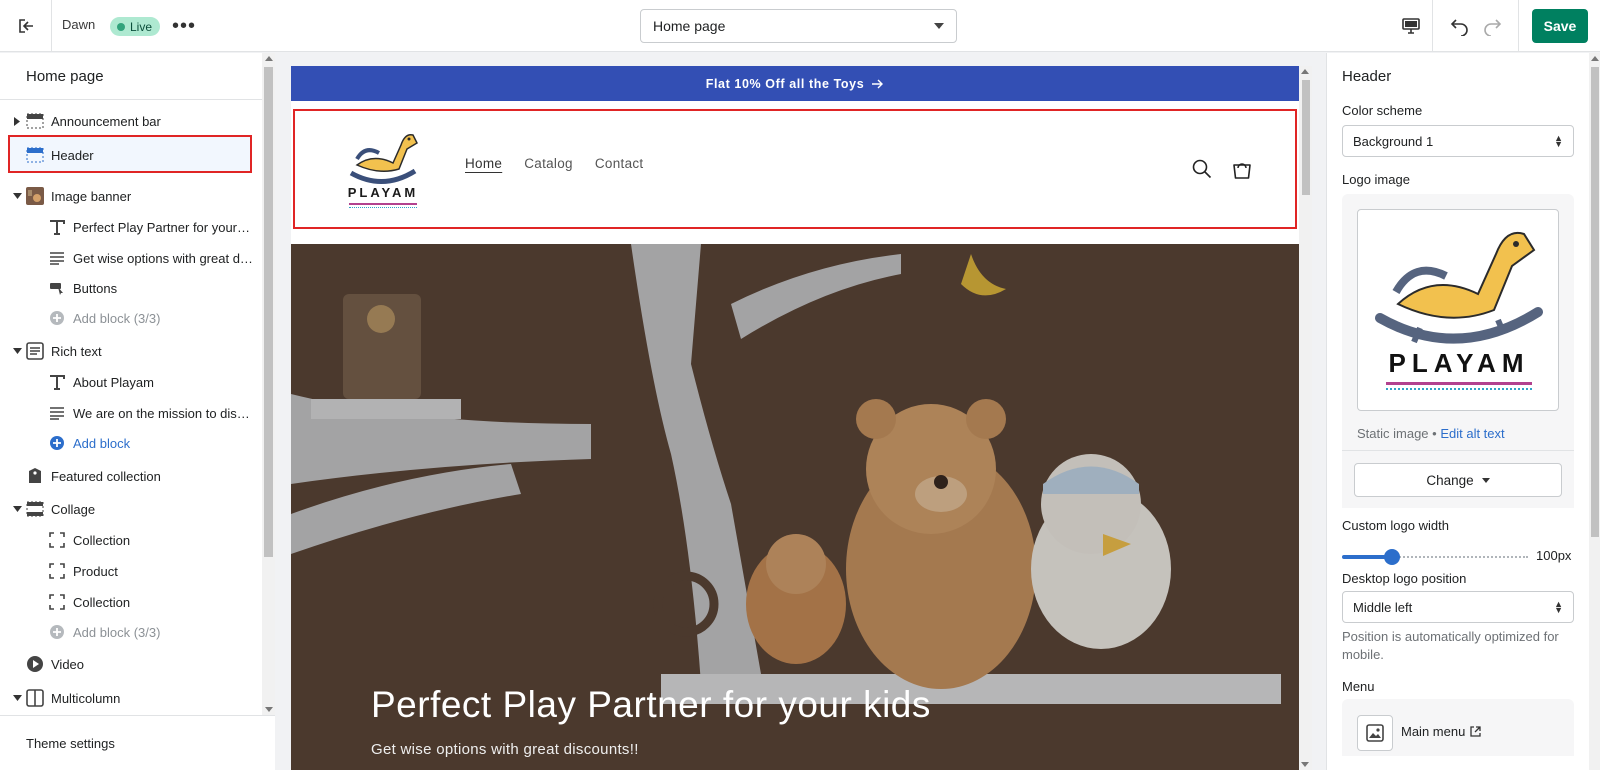 The width and height of the screenshot is (1600, 770). I want to click on store-cart-button, so click(1242, 169).